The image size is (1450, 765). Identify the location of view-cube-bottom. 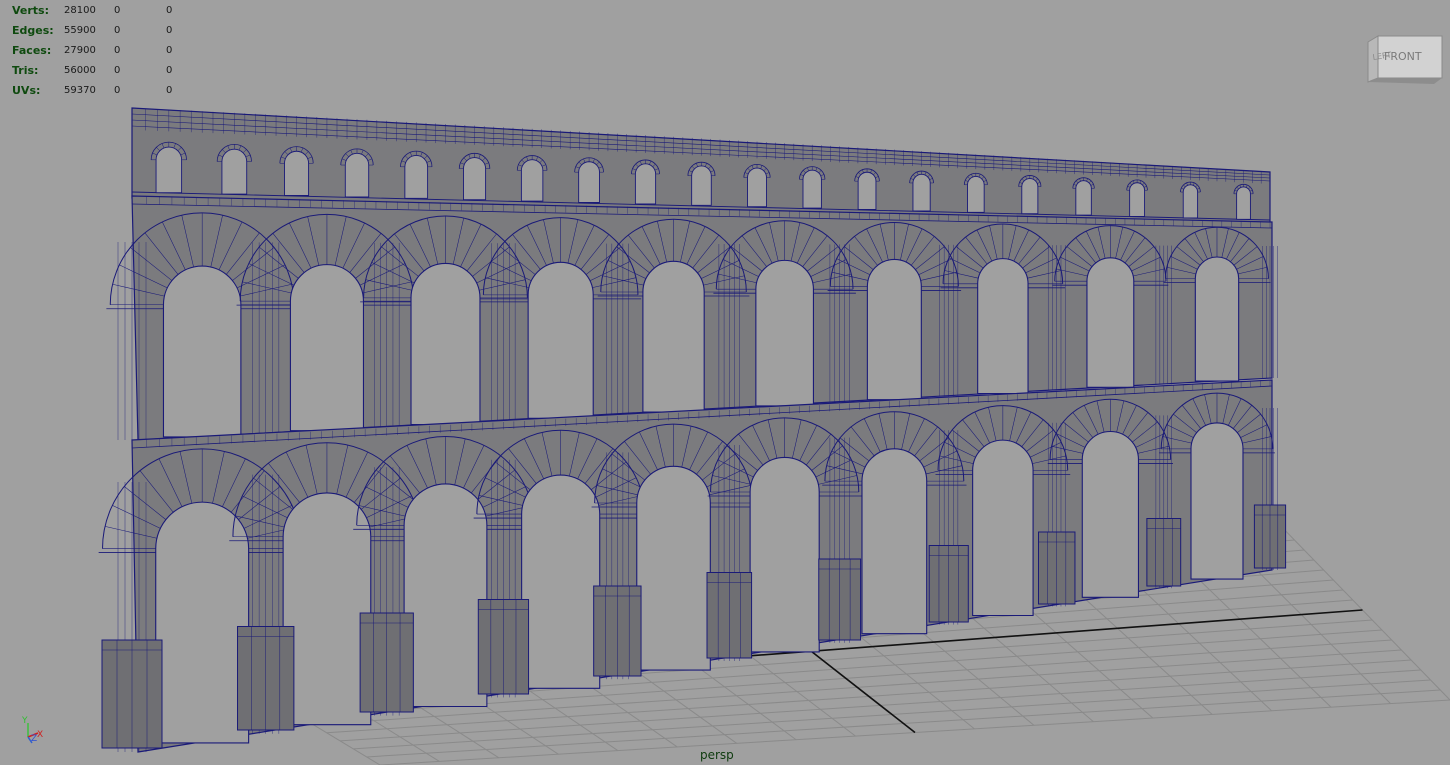
(1405, 81).